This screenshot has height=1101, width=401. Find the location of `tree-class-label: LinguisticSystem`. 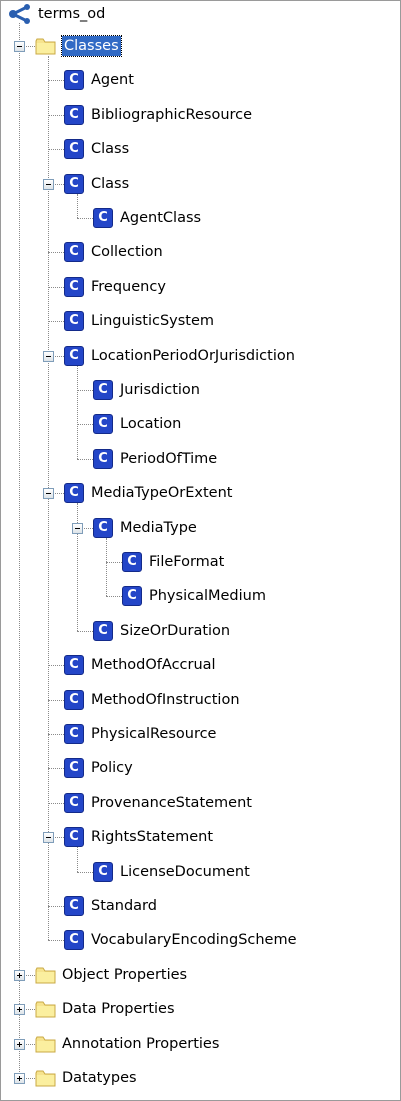

tree-class-label: LinguisticSystem is located at coordinates (152, 321).